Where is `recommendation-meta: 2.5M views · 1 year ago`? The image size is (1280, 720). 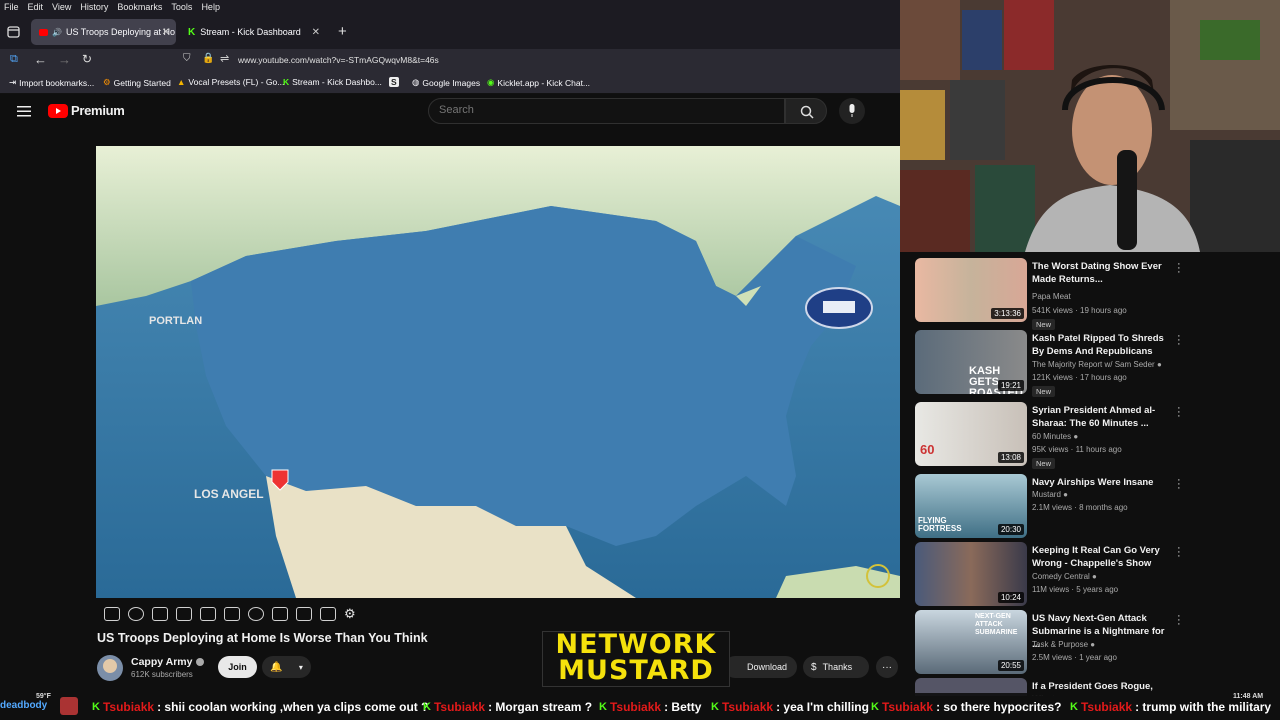
recommendation-meta: 2.5M views · 1 year ago is located at coordinates (1074, 657).